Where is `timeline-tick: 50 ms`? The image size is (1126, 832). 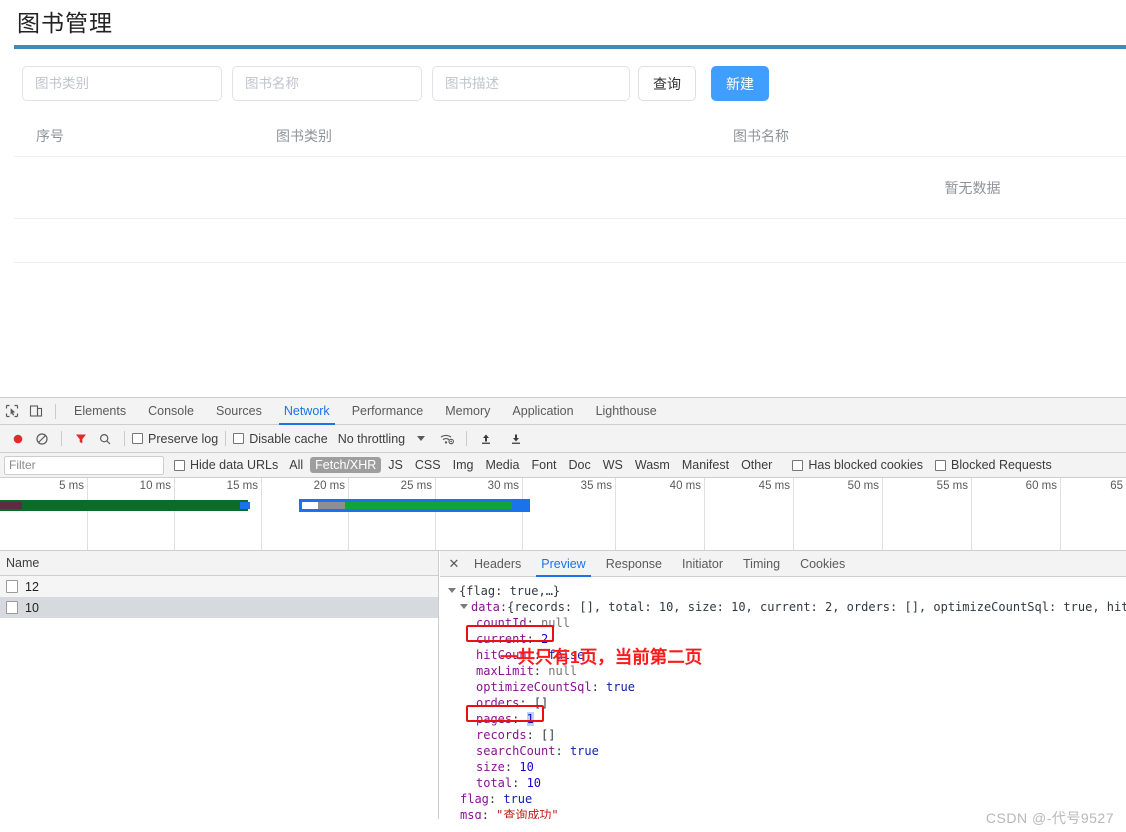
timeline-tick: 50 ms is located at coordinates (865, 514).